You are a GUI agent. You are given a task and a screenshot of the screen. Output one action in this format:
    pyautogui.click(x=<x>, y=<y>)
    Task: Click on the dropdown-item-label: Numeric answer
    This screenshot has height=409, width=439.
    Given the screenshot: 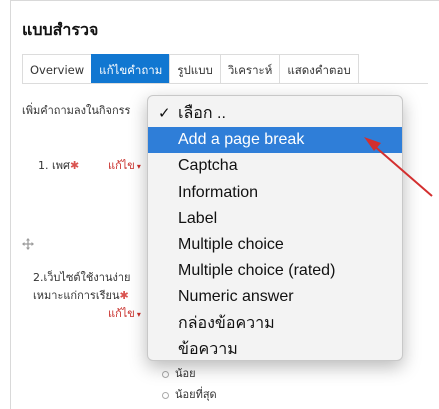 What is the action you would take?
    pyautogui.click(x=236, y=297)
    